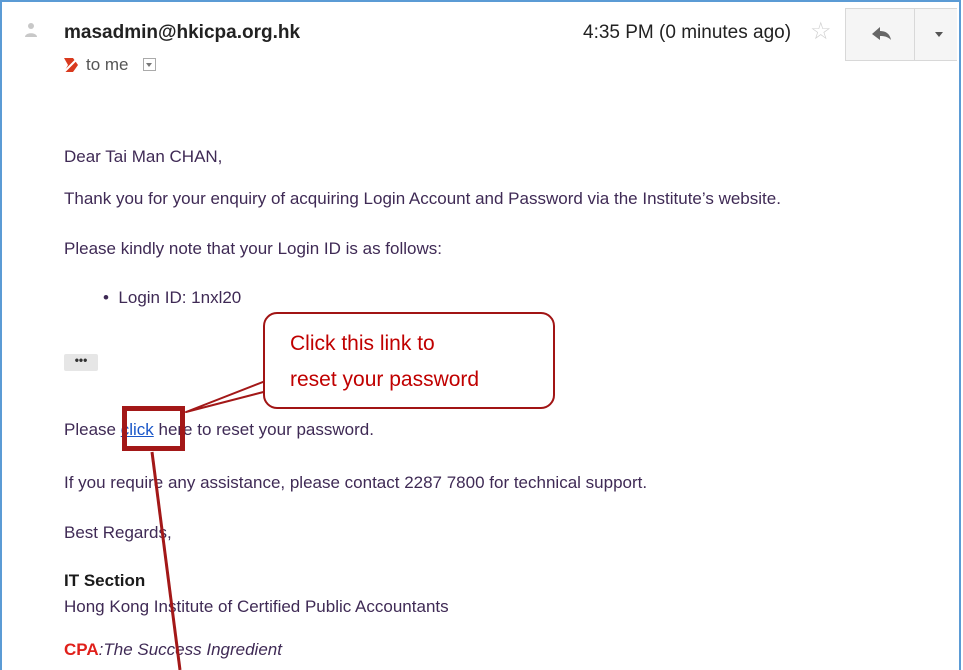 The height and width of the screenshot is (670, 963). I want to click on message-time: 4:35 PM (0 minutes ago), so click(687, 32).